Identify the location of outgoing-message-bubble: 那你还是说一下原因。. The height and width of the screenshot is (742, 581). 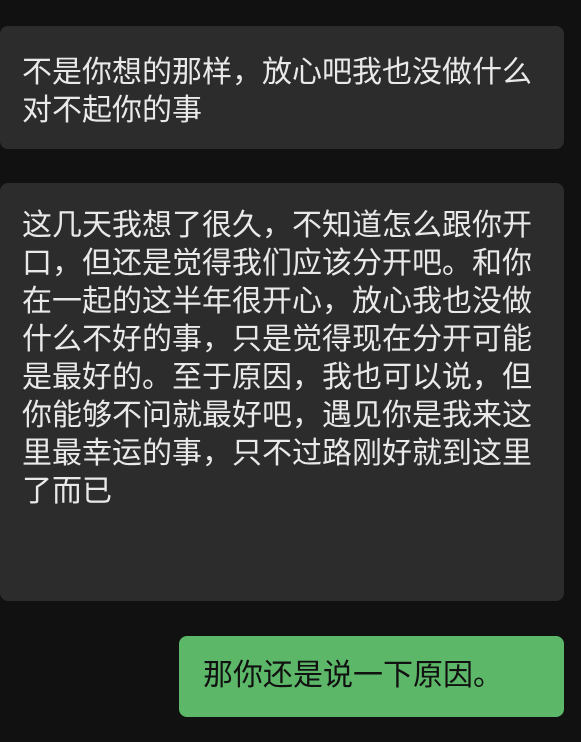
(371, 676).